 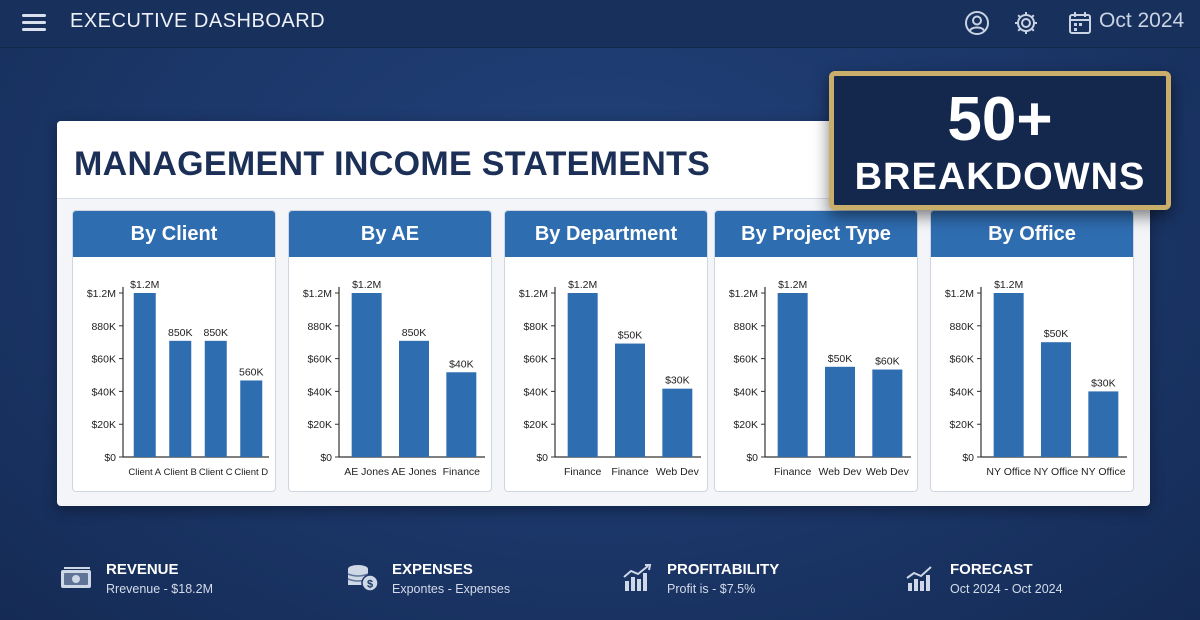 I want to click on data-label: $60K, so click(x=887, y=362).